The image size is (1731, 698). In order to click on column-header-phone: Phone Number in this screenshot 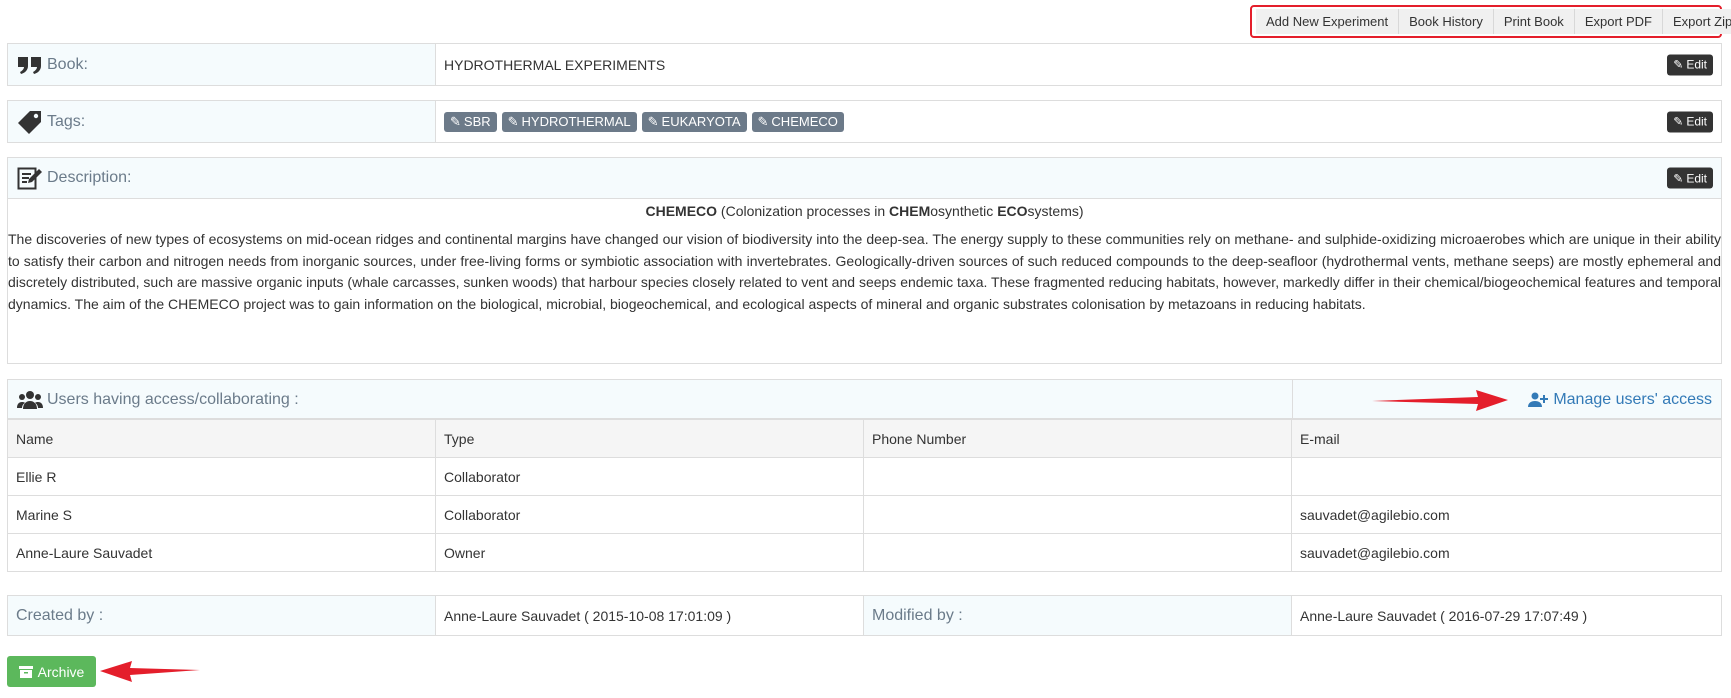, I will do `click(1077, 438)`.